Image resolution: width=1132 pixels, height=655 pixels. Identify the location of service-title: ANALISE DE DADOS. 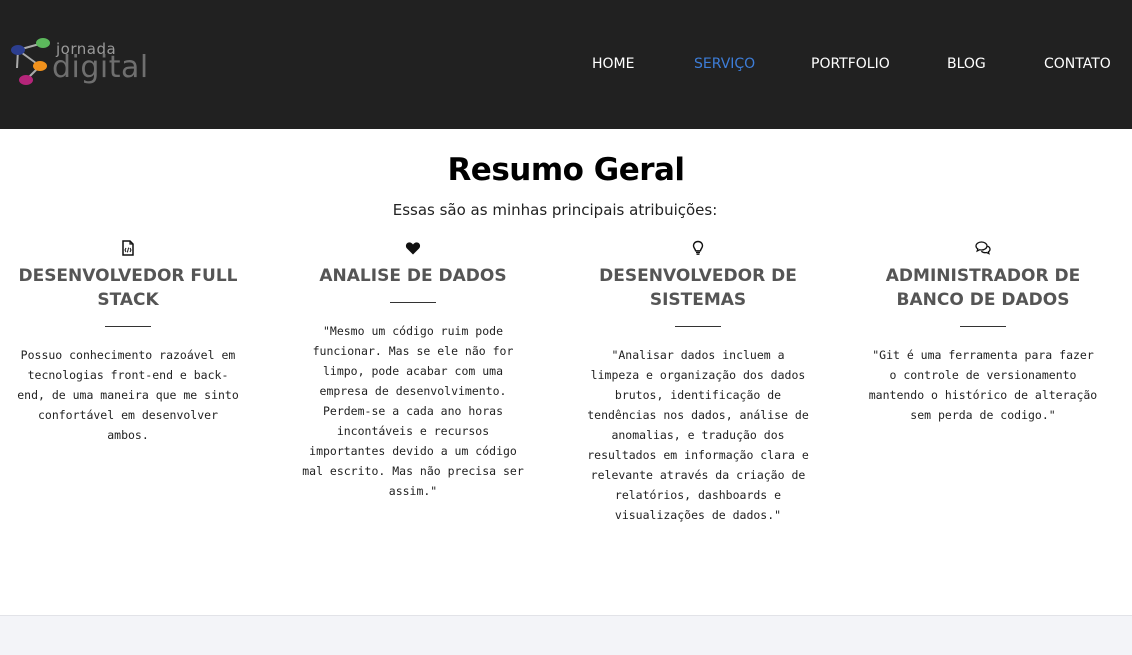
(413, 276).